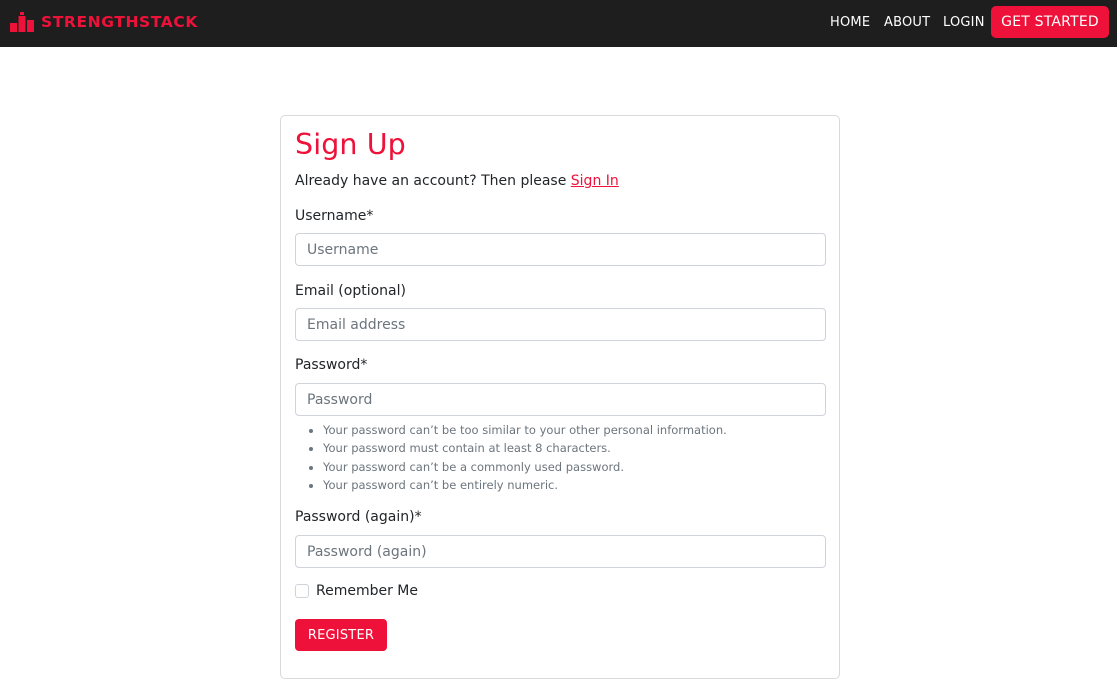  I want to click on nav-login-link: LOGIN, so click(964, 22).